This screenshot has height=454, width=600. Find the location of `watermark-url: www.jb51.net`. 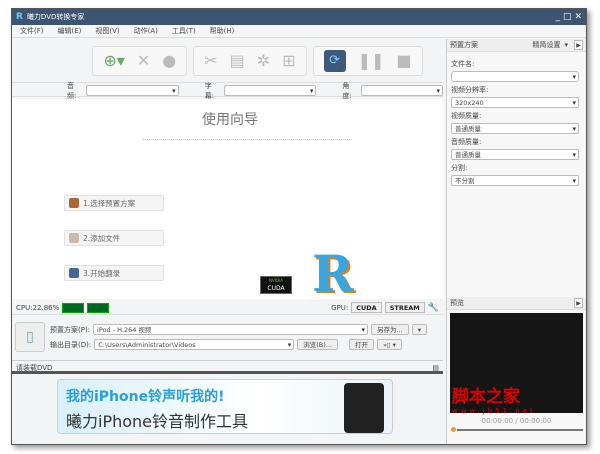

watermark-url: www.jb51.net is located at coordinates (494, 411).